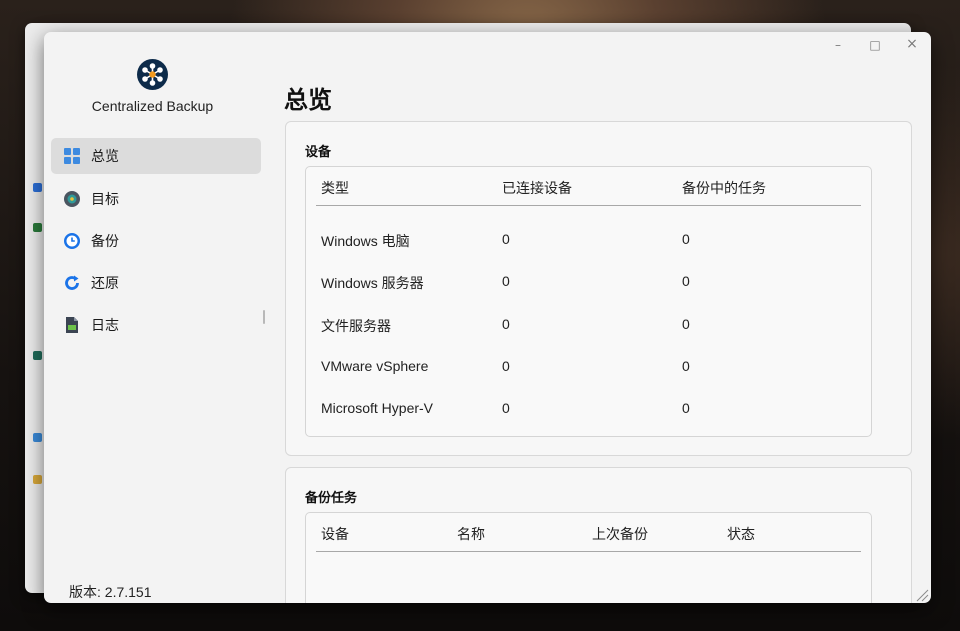 This screenshot has height=631, width=960. I want to click on target-disk-icon, so click(72, 199).